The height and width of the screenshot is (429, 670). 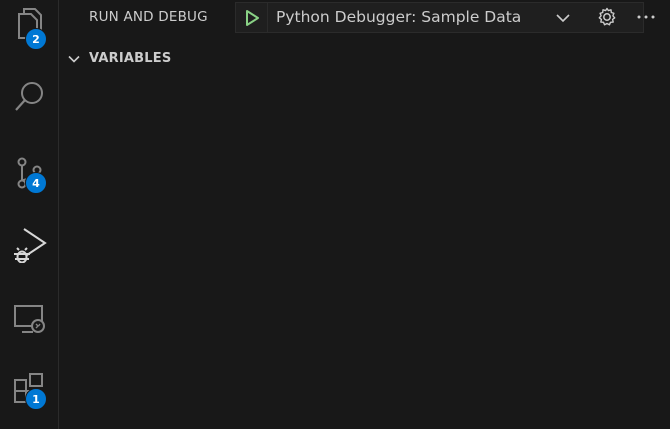 I want to click on variables-section-label: VARIABLES, so click(x=130, y=58).